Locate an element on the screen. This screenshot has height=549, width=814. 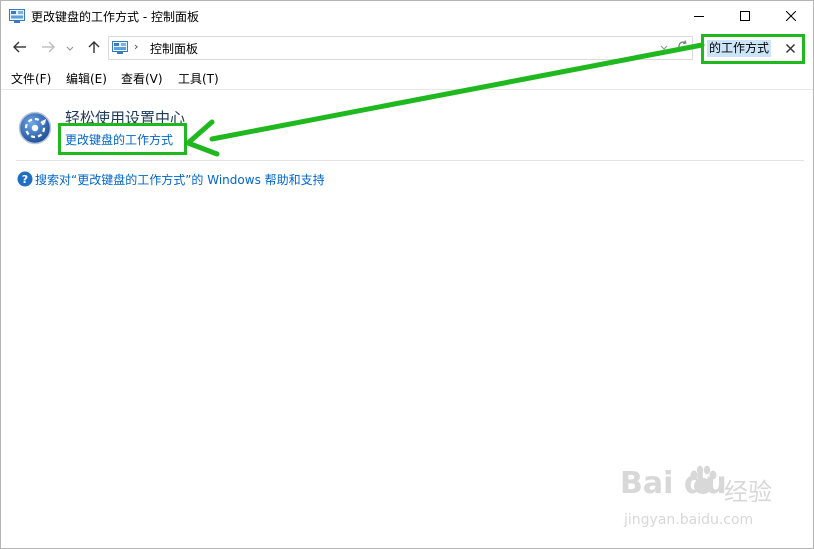
back-button is located at coordinates (20, 48).